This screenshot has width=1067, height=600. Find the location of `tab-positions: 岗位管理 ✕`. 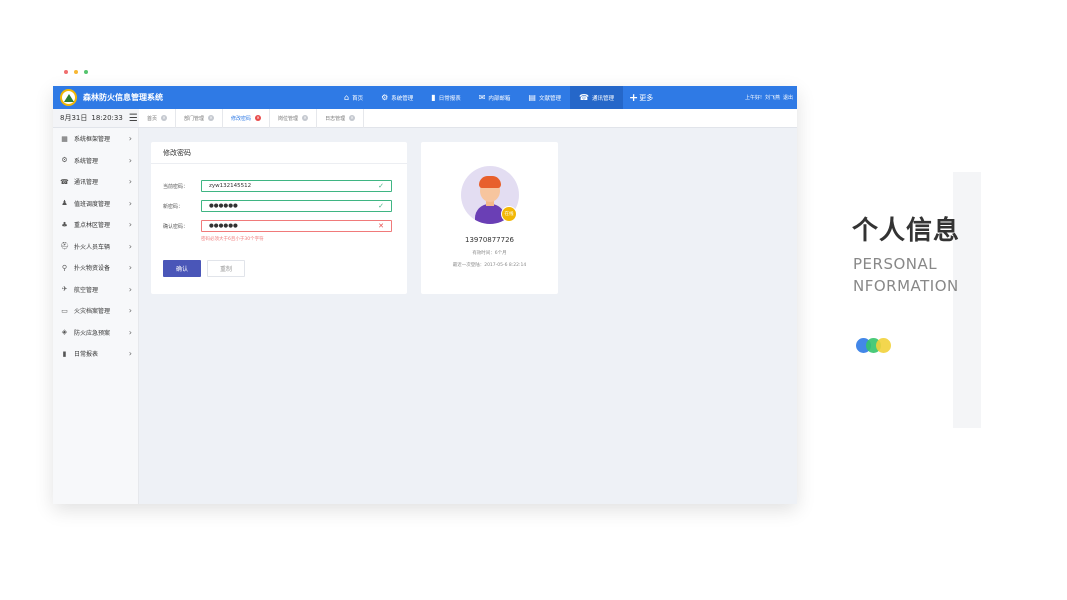

tab-positions: 岗位管理 ✕ is located at coordinates (294, 118).